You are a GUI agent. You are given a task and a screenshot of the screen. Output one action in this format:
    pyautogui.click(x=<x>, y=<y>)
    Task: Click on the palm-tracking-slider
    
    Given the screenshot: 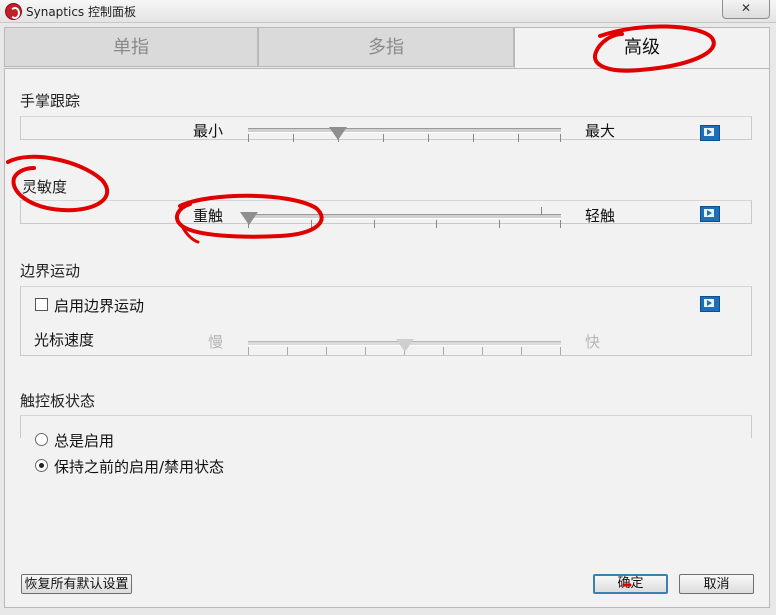 What is the action you would take?
    pyautogui.click(x=404, y=130)
    